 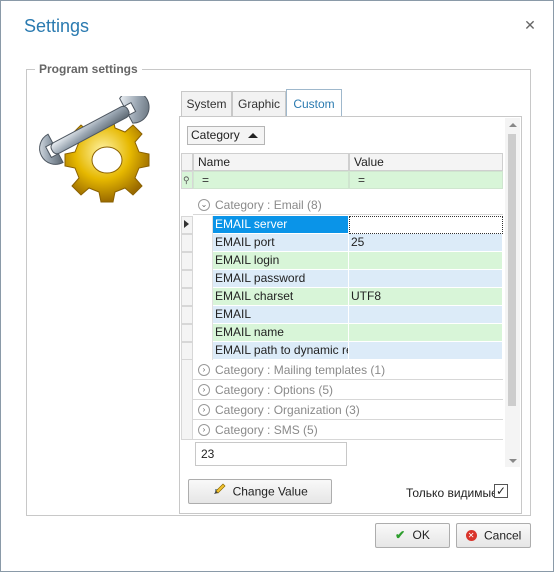 I want to click on row-value-cell: 25, so click(x=426, y=243).